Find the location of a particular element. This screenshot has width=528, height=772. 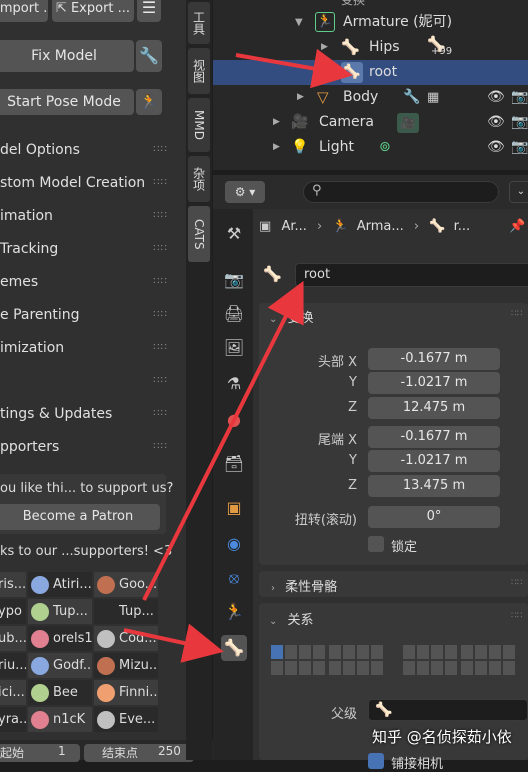

timeline-end-field: 结束点 250 is located at coordinates (139, 753).